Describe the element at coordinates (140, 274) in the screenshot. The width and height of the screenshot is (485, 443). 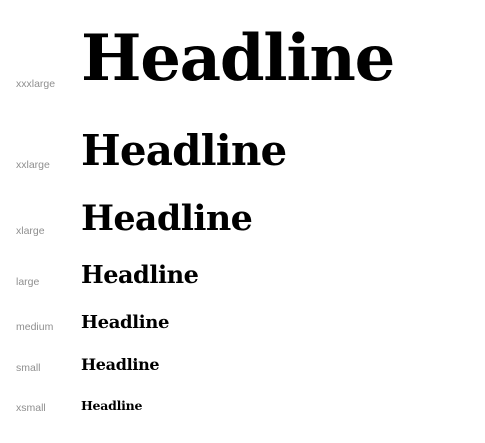
I see `headline-sample-large: Headline` at that location.